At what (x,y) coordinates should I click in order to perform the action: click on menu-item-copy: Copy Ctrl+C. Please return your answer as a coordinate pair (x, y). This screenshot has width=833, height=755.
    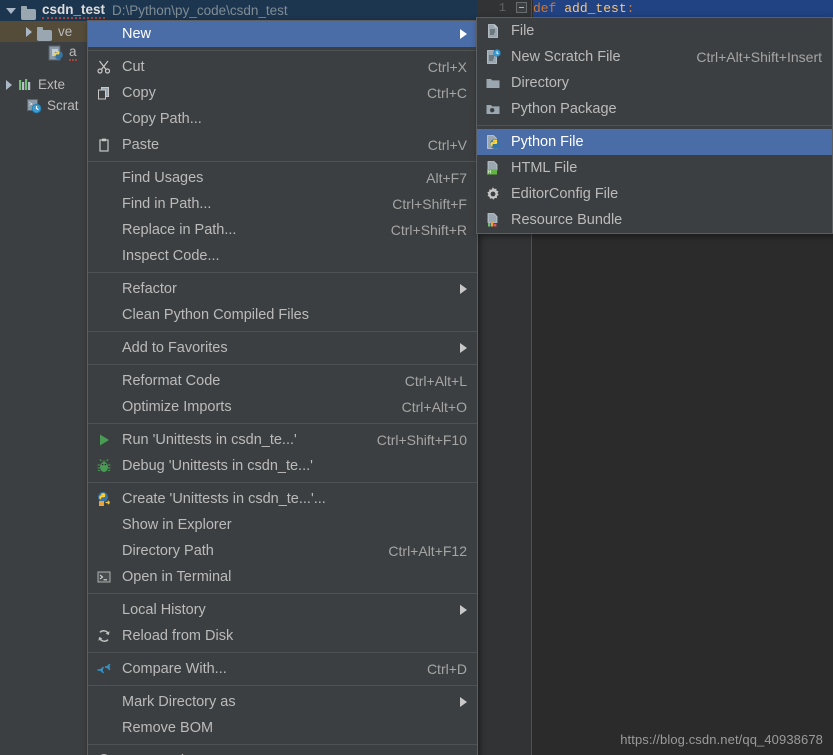
    Looking at the image, I should click on (282, 93).